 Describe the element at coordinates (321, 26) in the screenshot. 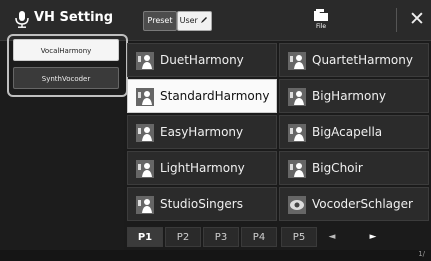

I see `file-label: File` at that location.